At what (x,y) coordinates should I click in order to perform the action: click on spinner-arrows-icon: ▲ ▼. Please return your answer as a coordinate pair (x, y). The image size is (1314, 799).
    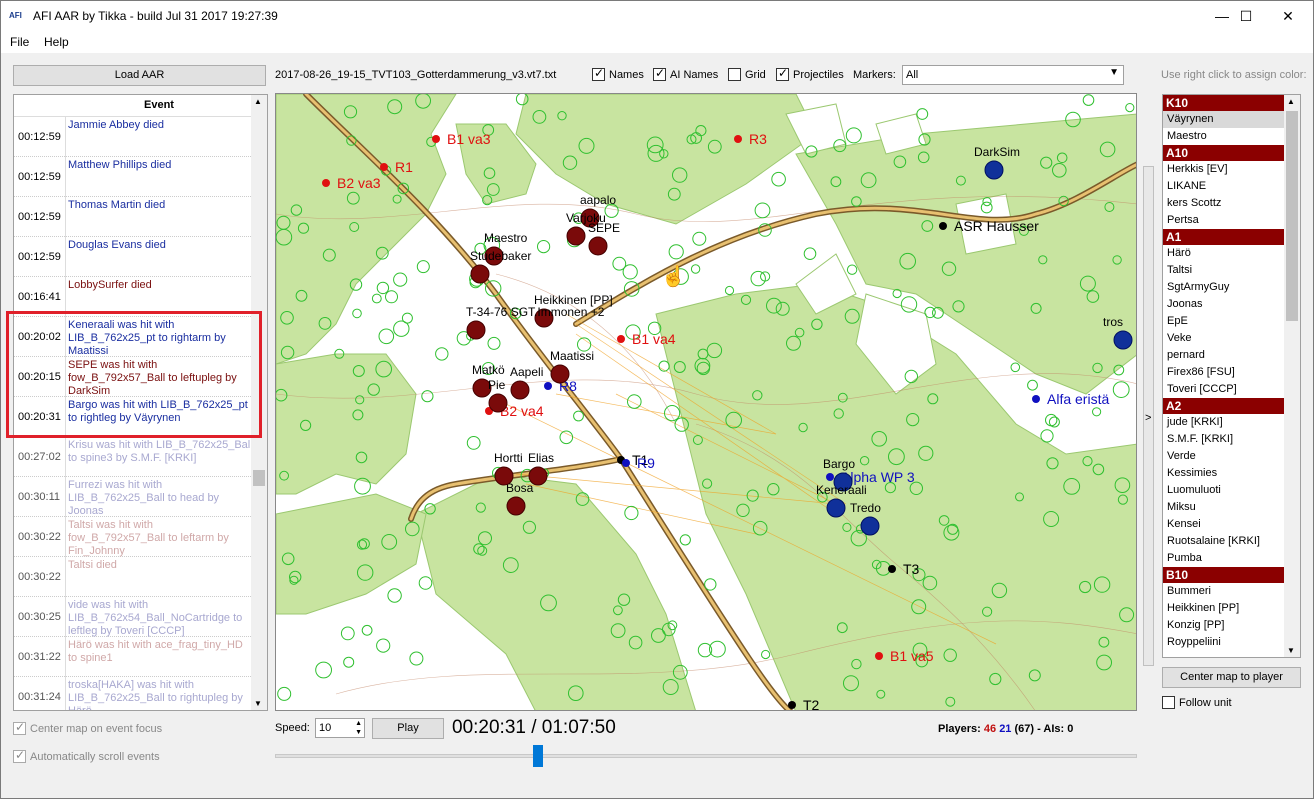
    Looking at the image, I should click on (358, 728).